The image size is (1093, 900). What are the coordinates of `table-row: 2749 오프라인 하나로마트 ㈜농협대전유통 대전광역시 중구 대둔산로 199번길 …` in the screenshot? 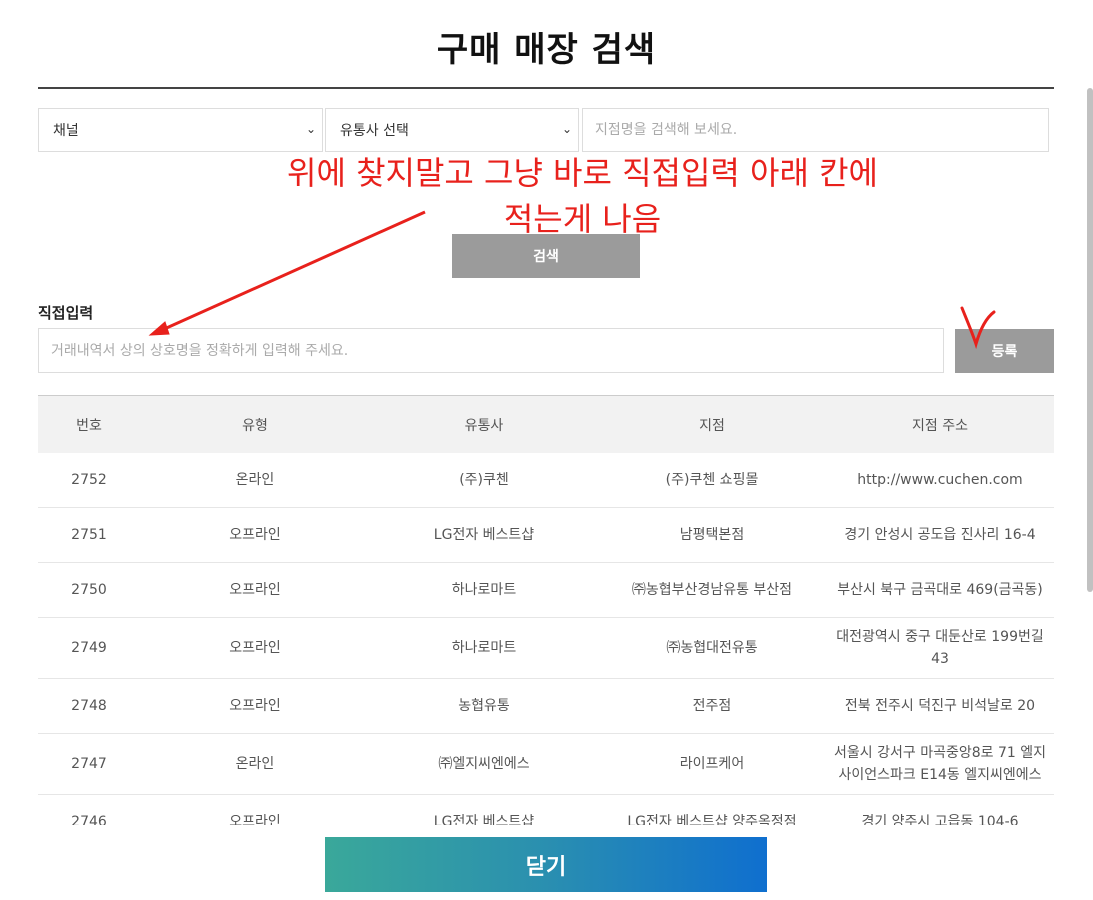 It's located at (546, 648).